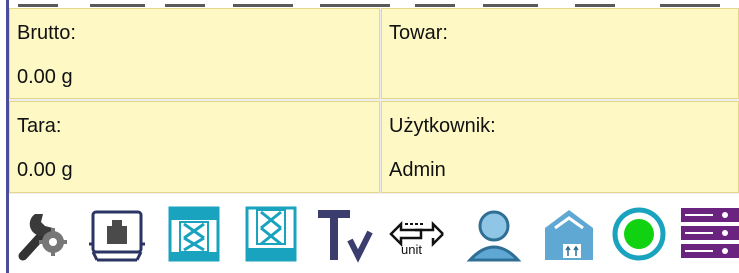 The width and height of the screenshot is (739, 273). Describe the element at coordinates (417, 170) in the screenshot. I see `uzytkownik-value: Admin` at that location.